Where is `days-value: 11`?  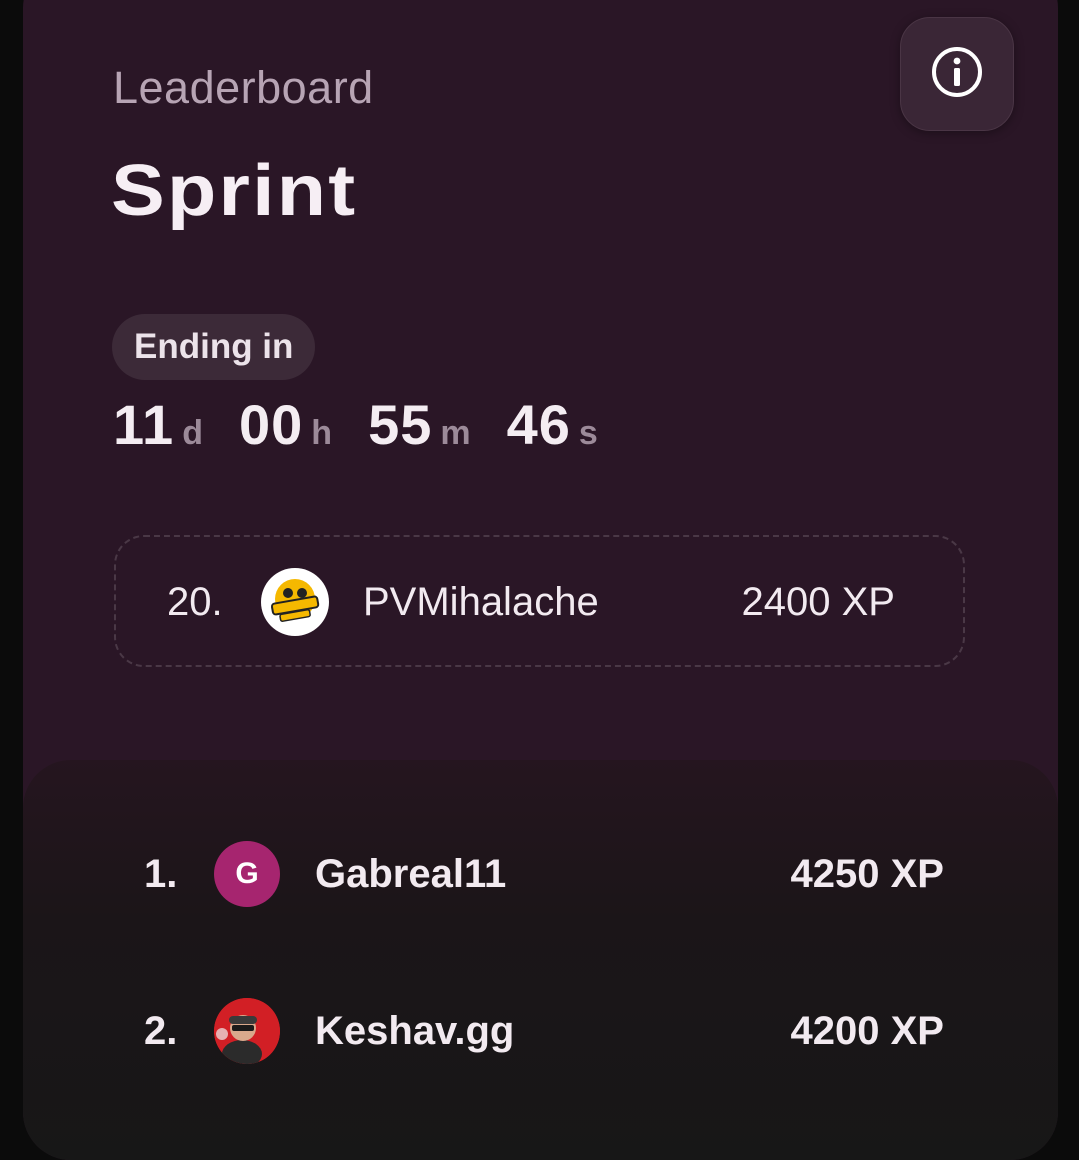
days-value: 11 is located at coordinates (144, 424).